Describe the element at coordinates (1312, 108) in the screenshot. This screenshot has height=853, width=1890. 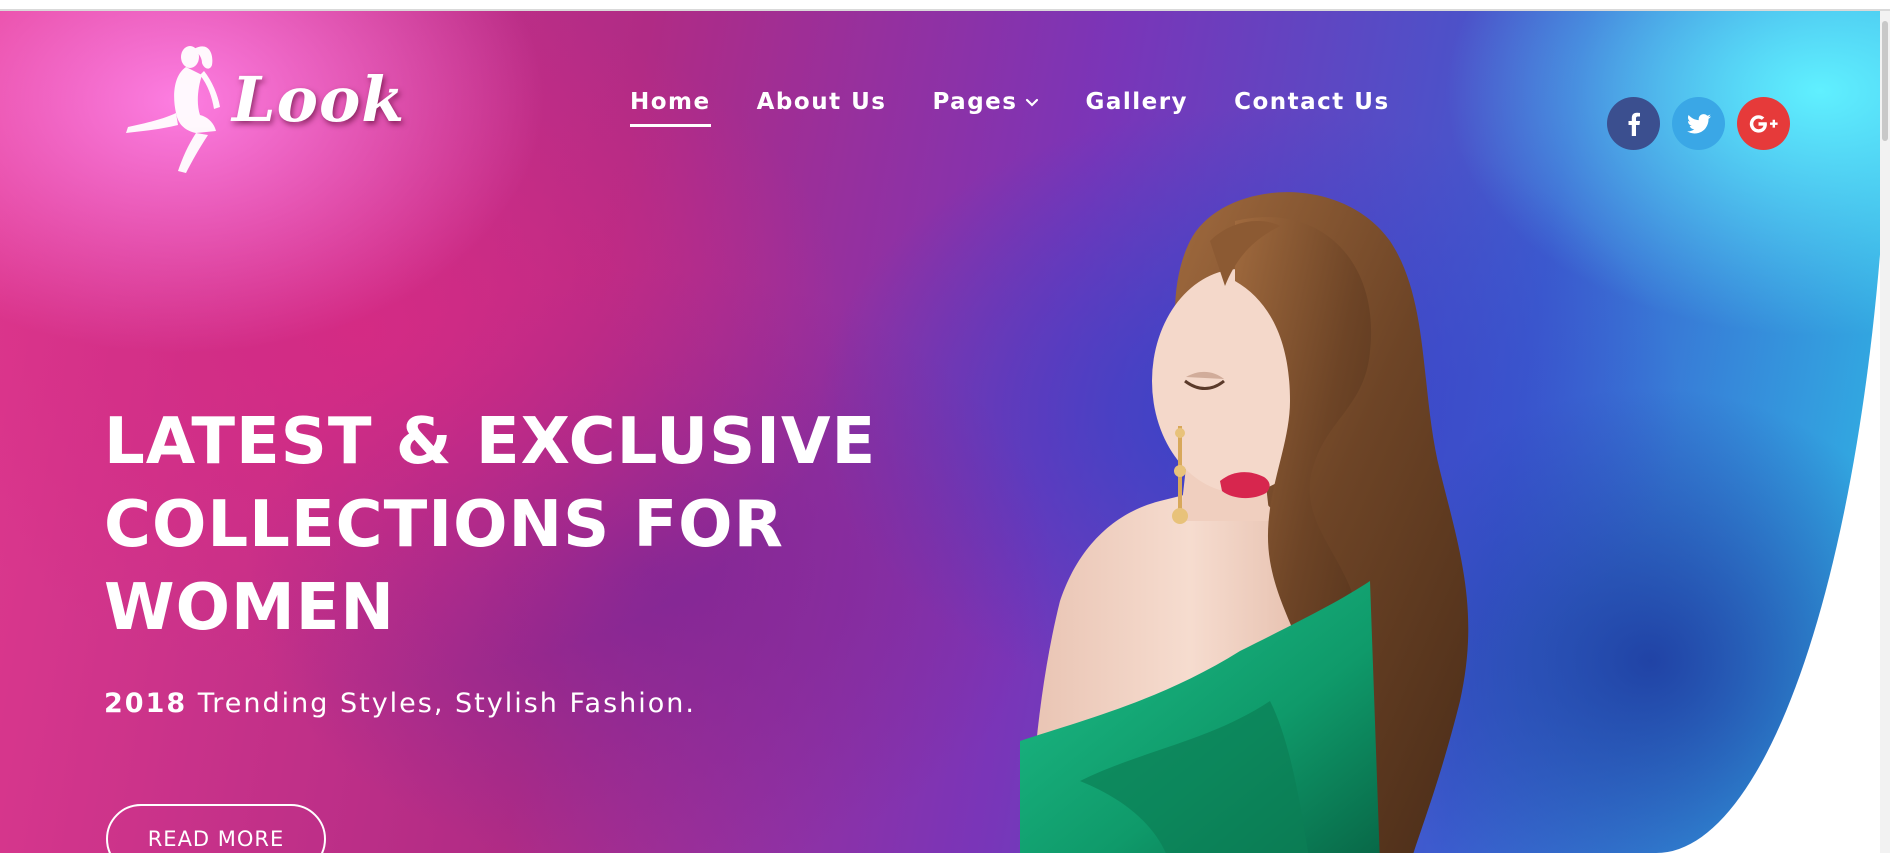
I see `nav-contact-us: Contact Us` at that location.